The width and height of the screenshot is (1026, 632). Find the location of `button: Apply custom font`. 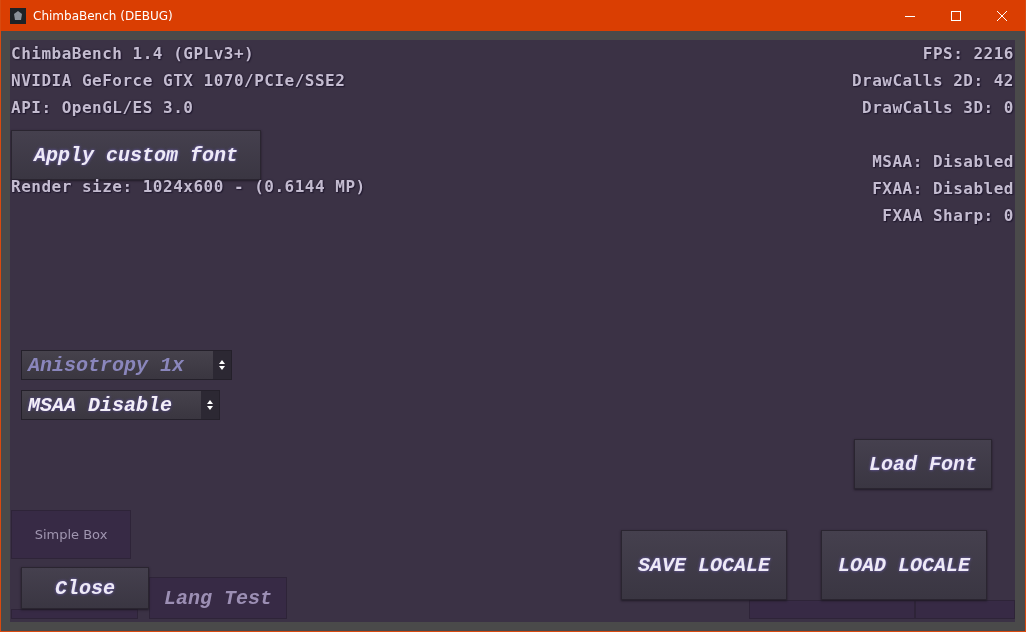

button: Apply custom font is located at coordinates (136, 155).